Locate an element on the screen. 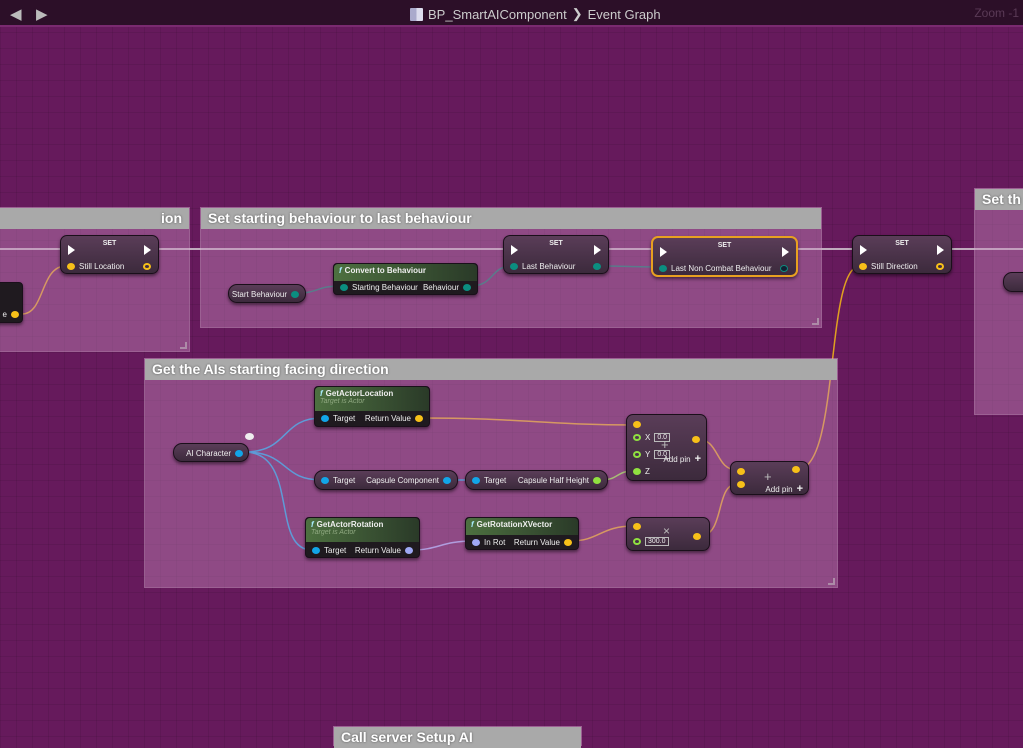 The width and height of the screenshot is (1023, 748). add-pin-label: Add pin is located at coordinates (779, 489).